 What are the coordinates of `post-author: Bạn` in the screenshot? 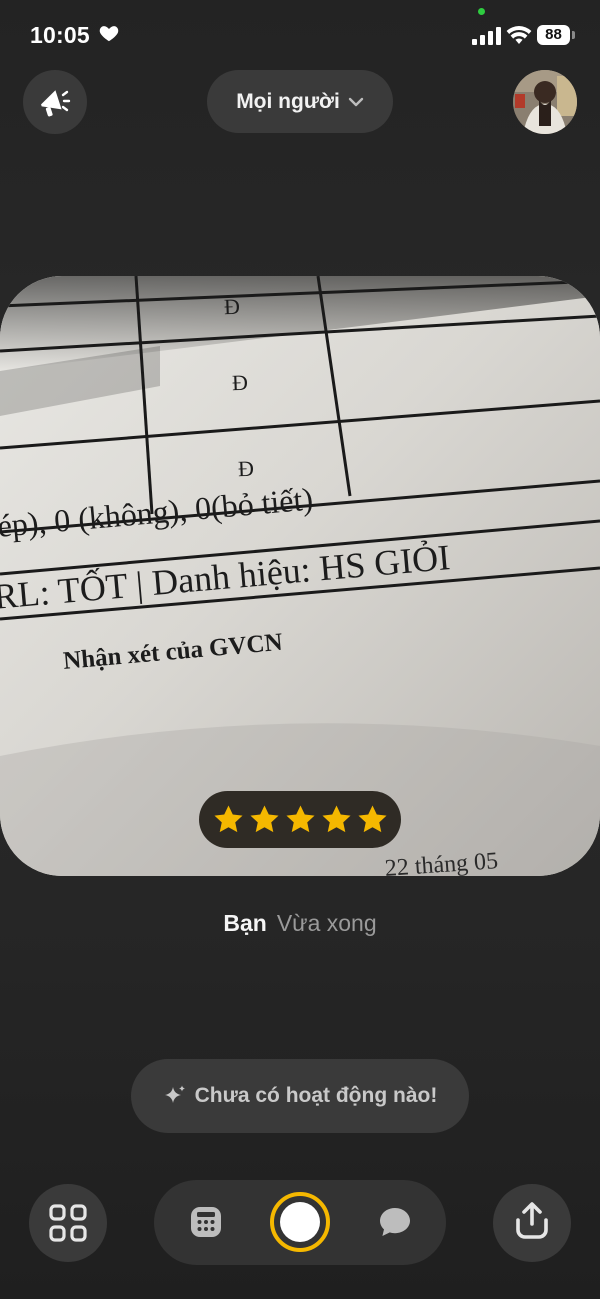 It's located at (245, 923).